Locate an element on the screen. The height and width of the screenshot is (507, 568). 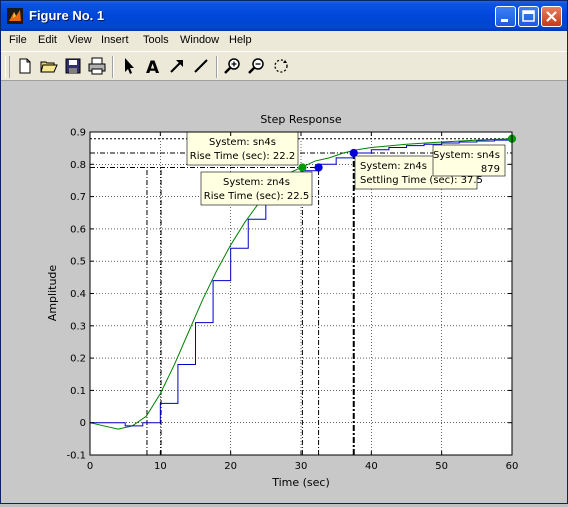
menu-view: View is located at coordinates (80, 40).